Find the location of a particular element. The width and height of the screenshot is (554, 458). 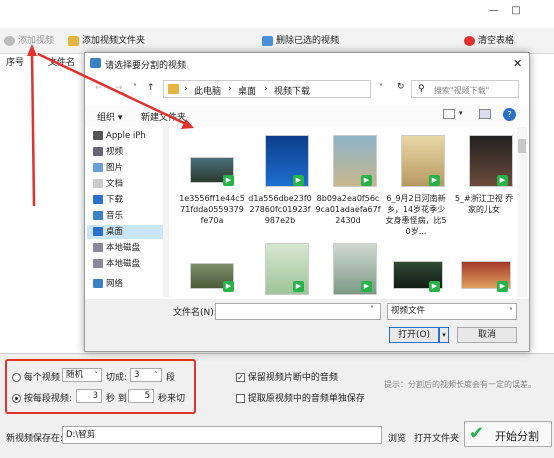

sidebar-item-music: 音乐 is located at coordinates (108, 216).